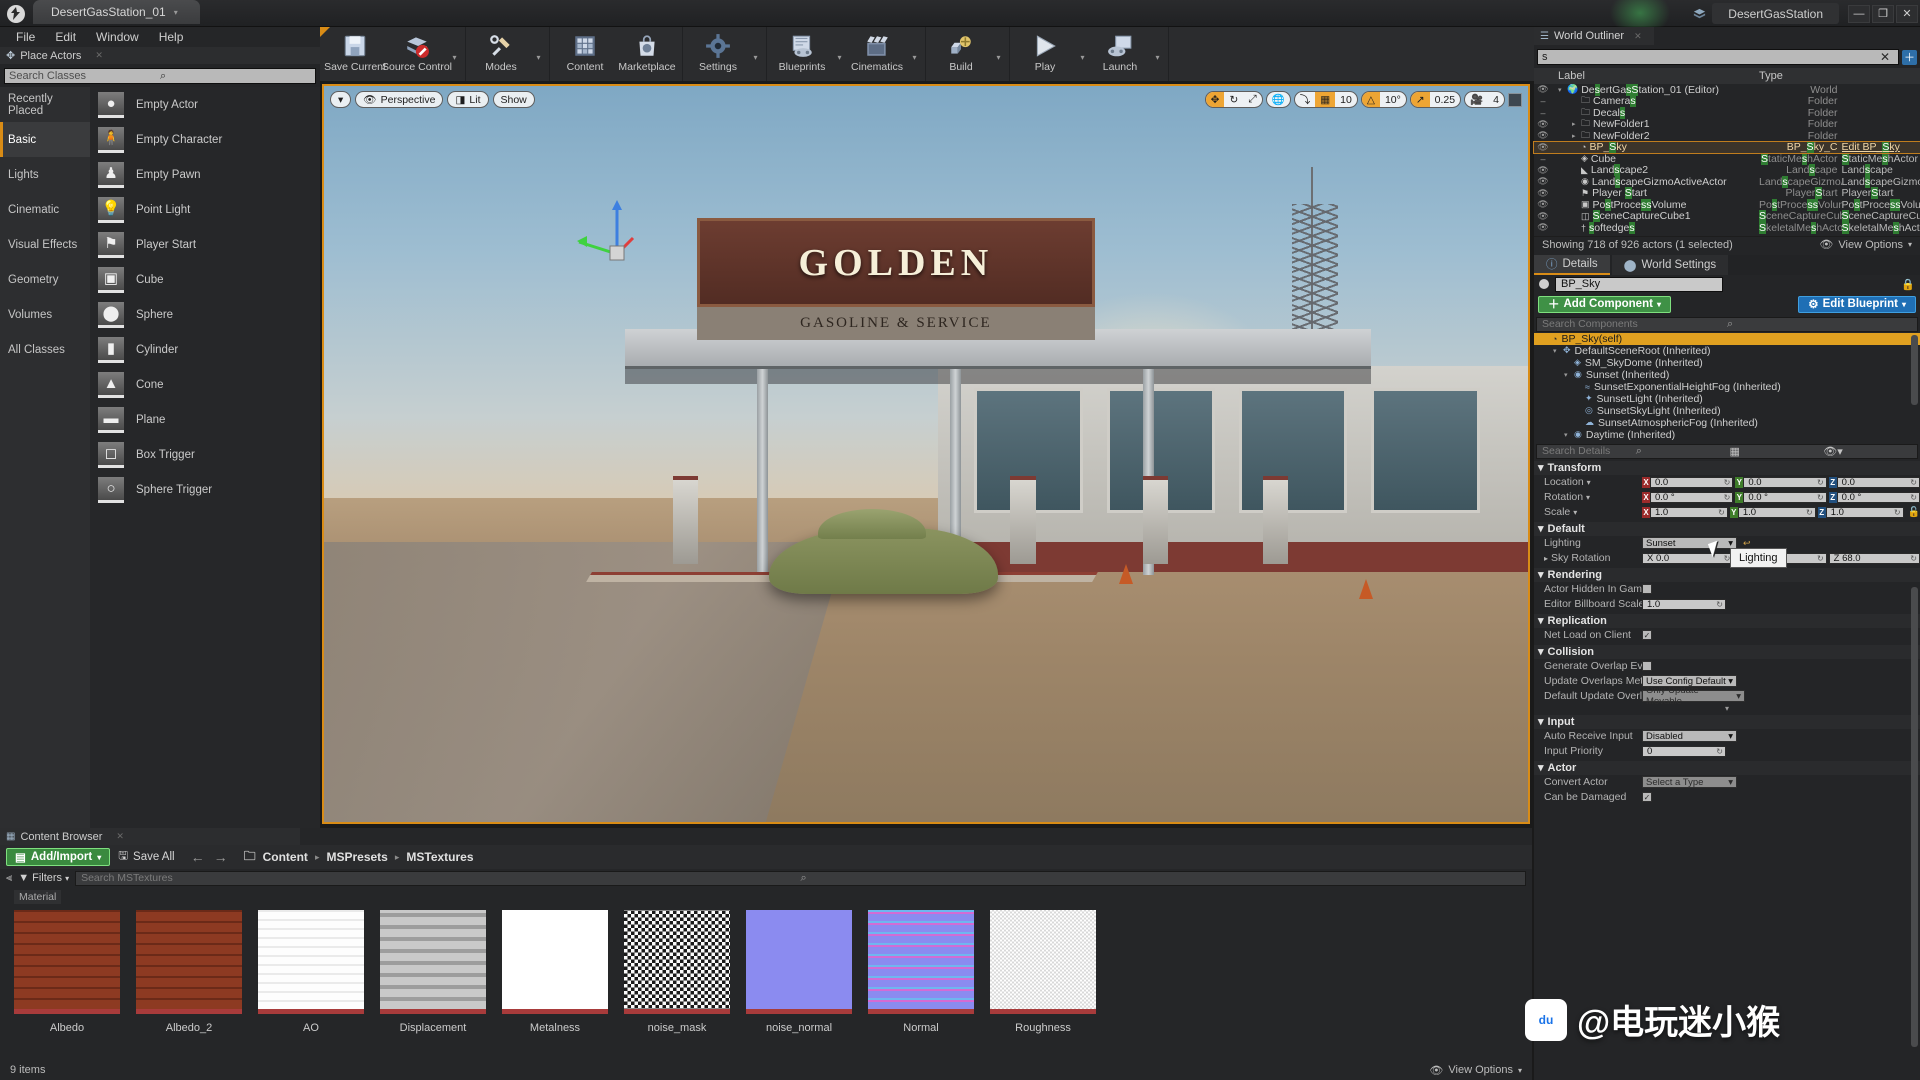 This screenshot has width=1920, height=1080. What do you see at coordinates (1727, 574) in the screenshot?
I see `section-rendering: ▾ Rendering` at bounding box center [1727, 574].